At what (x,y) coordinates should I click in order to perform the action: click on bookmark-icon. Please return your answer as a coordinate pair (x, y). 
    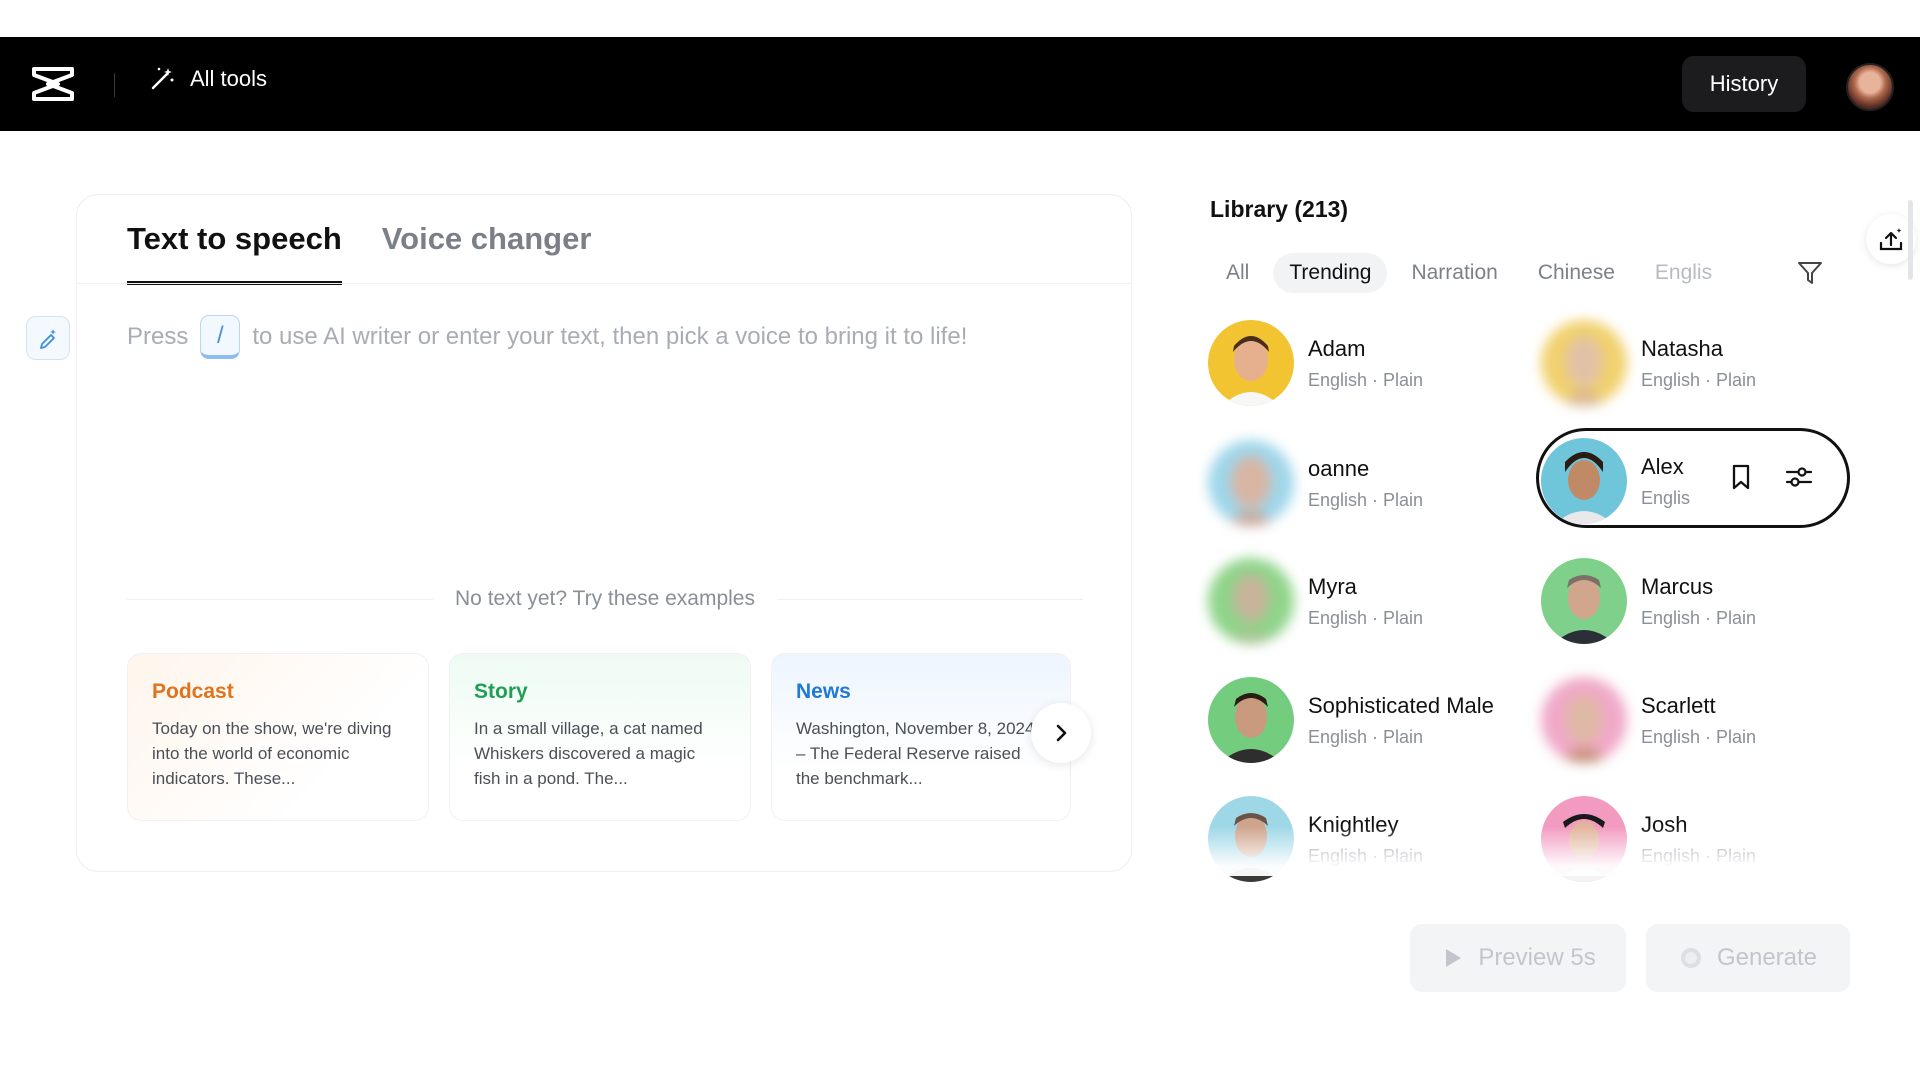
    Looking at the image, I should click on (1741, 477).